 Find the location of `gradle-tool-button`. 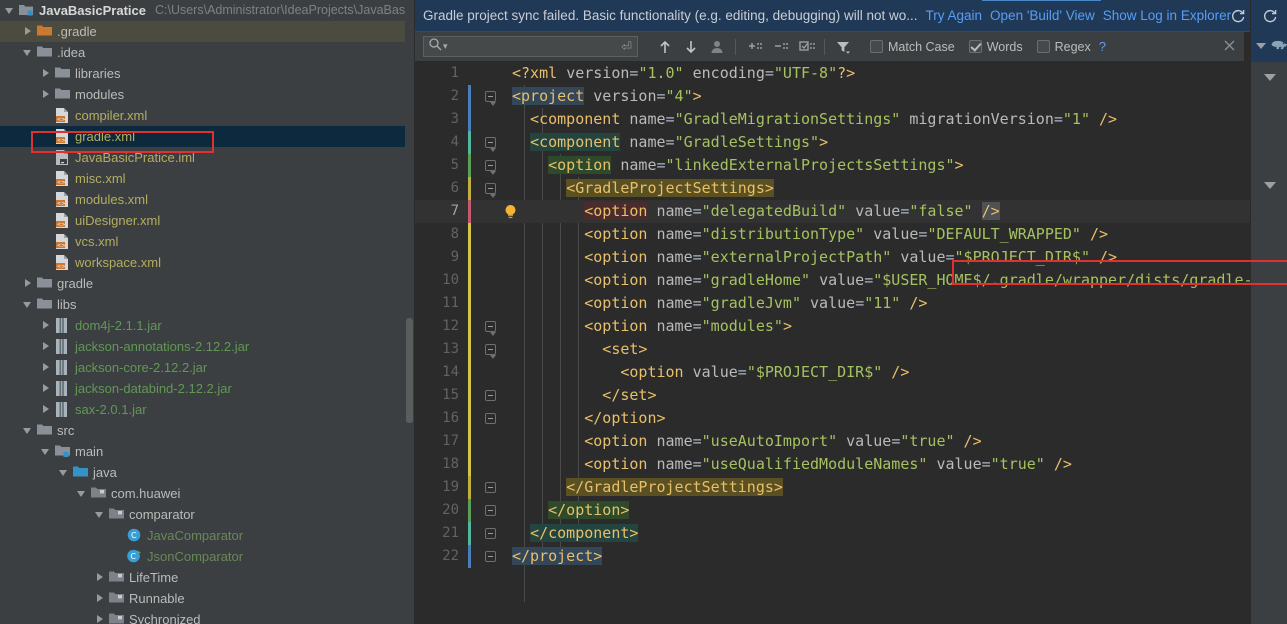

gradle-tool-button is located at coordinates (1269, 47).